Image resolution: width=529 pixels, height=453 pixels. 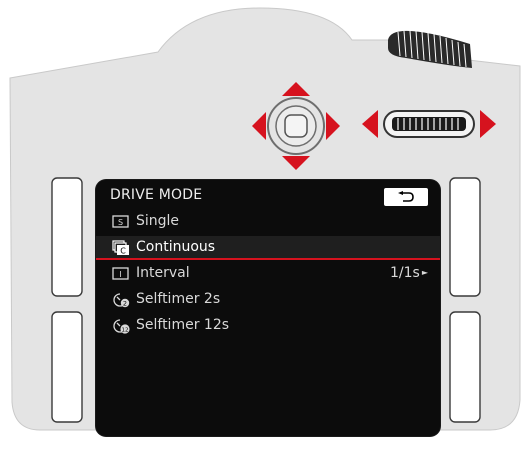 What do you see at coordinates (465, 367) in the screenshot?
I see `right-button-lower` at bounding box center [465, 367].